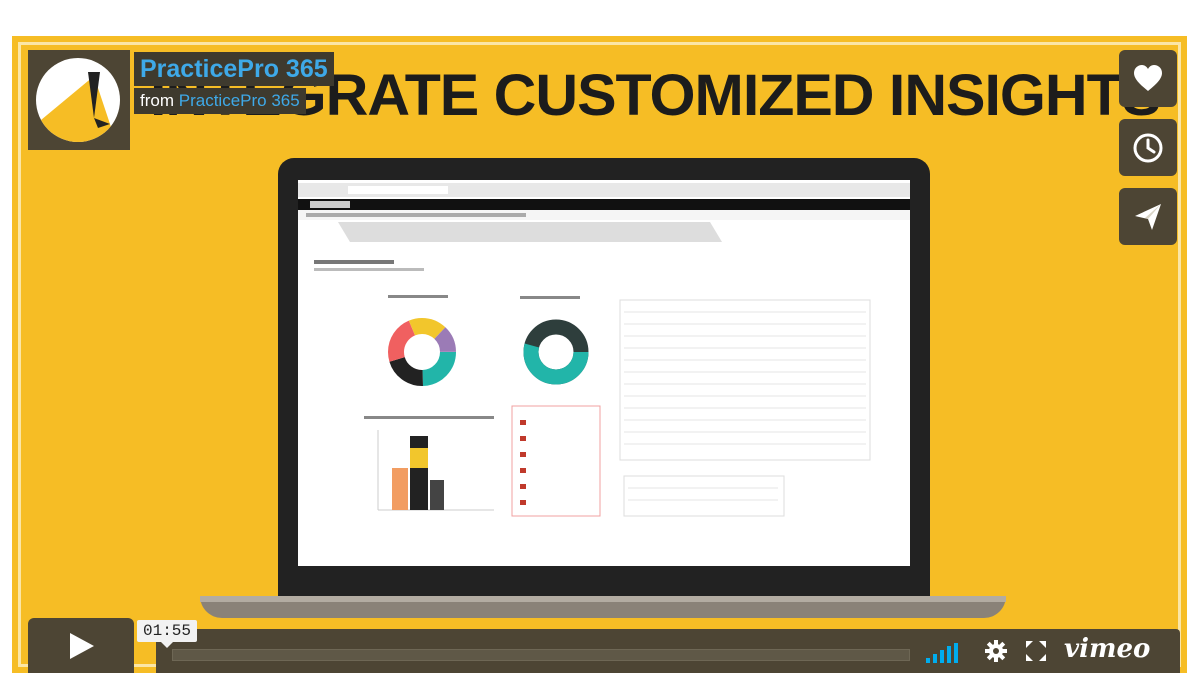 This screenshot has height=673, width=1187. Describe the element at coordinates (234, 69) in the screenshot. I see `video-title-link: PracticePro 365` at that location.